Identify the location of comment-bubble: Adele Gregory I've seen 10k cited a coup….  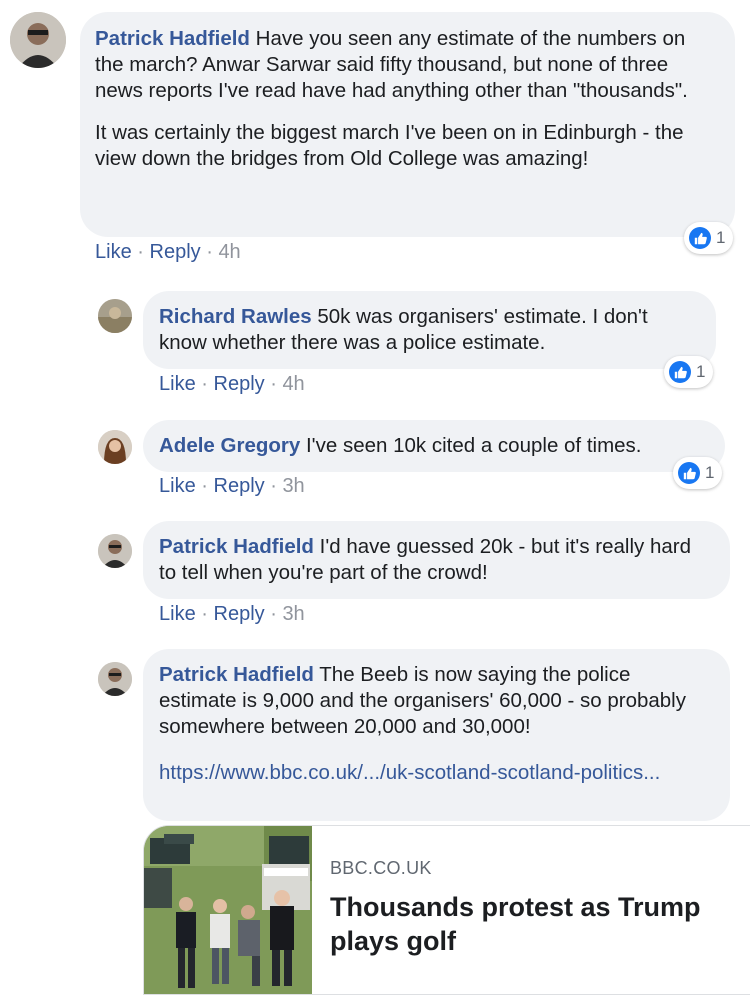
(434, 446).